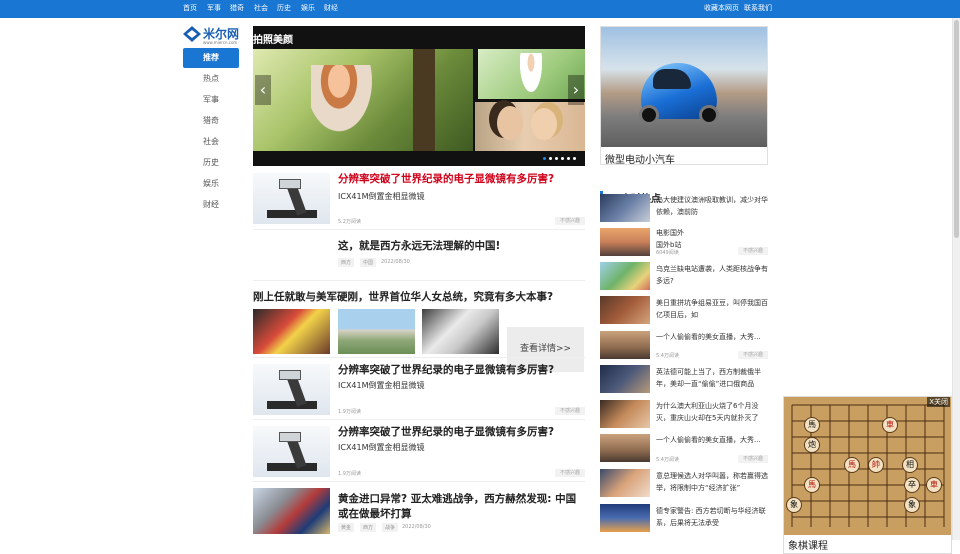 Image resolution: width=960 pixels, height=554 pixels. I want to click on article-tag: 中国, so click(368, 262).